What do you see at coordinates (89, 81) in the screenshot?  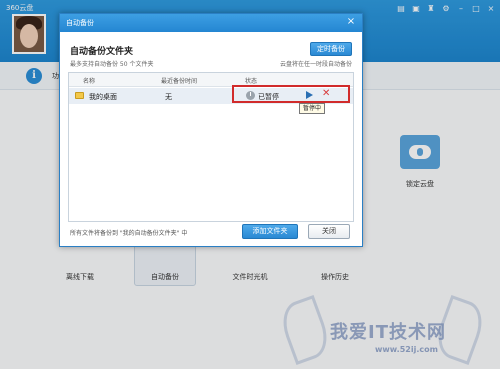 I see `column-name: 名称` at bounding box center [89, 81].